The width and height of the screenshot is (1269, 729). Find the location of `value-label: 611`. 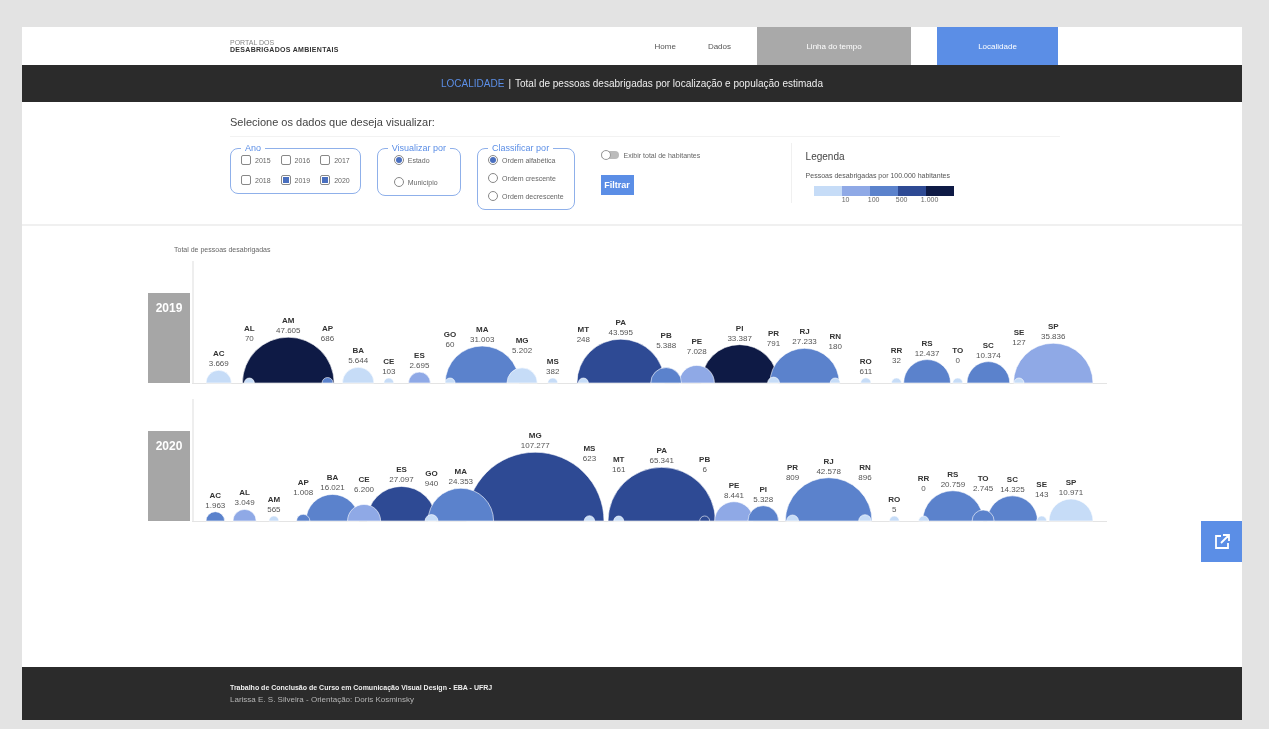

value-label: 611 is located at coordinates (866, 371).